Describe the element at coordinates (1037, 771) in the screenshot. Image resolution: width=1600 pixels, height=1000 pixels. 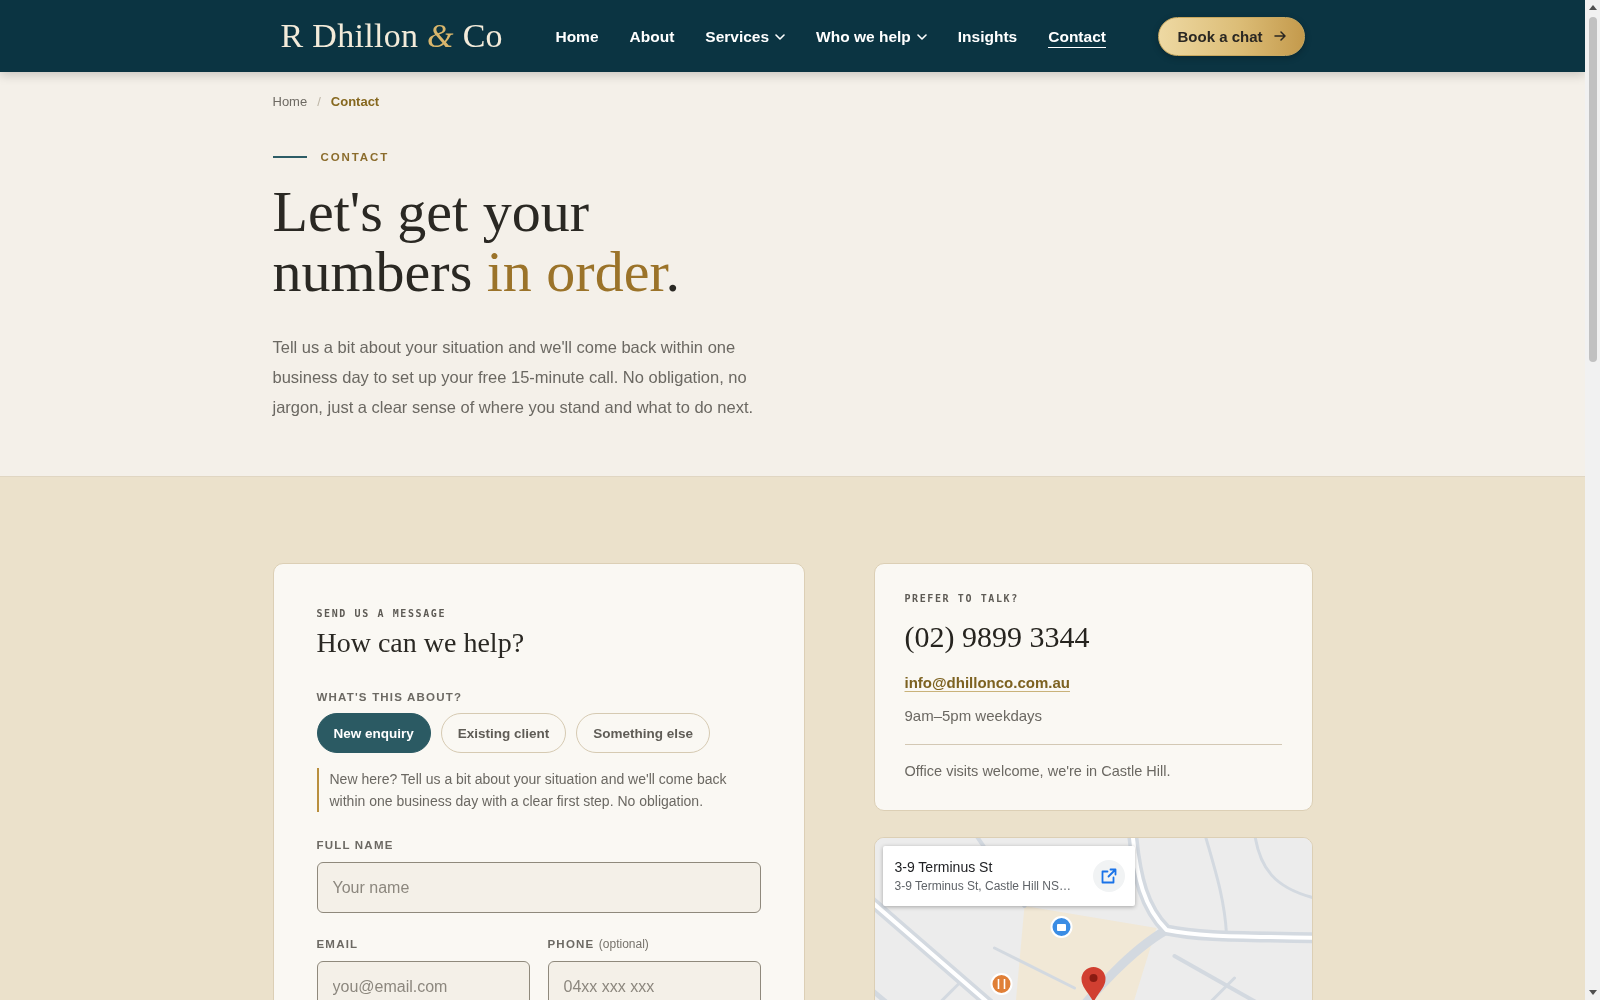
I see `office-note: Office visits welcome, we're in Castle Hill.` at that location.